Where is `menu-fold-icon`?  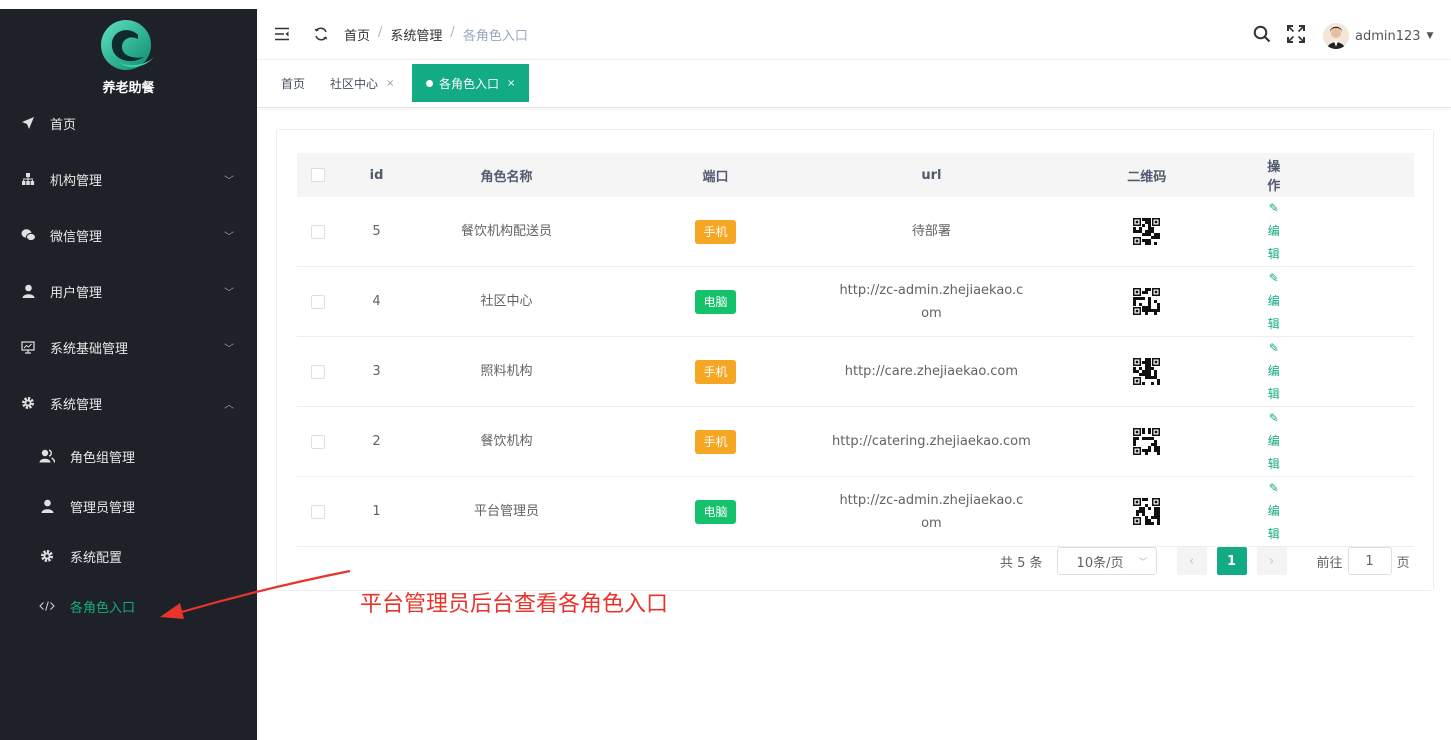 menu-fold-icon is located at coordinates (282, 34).